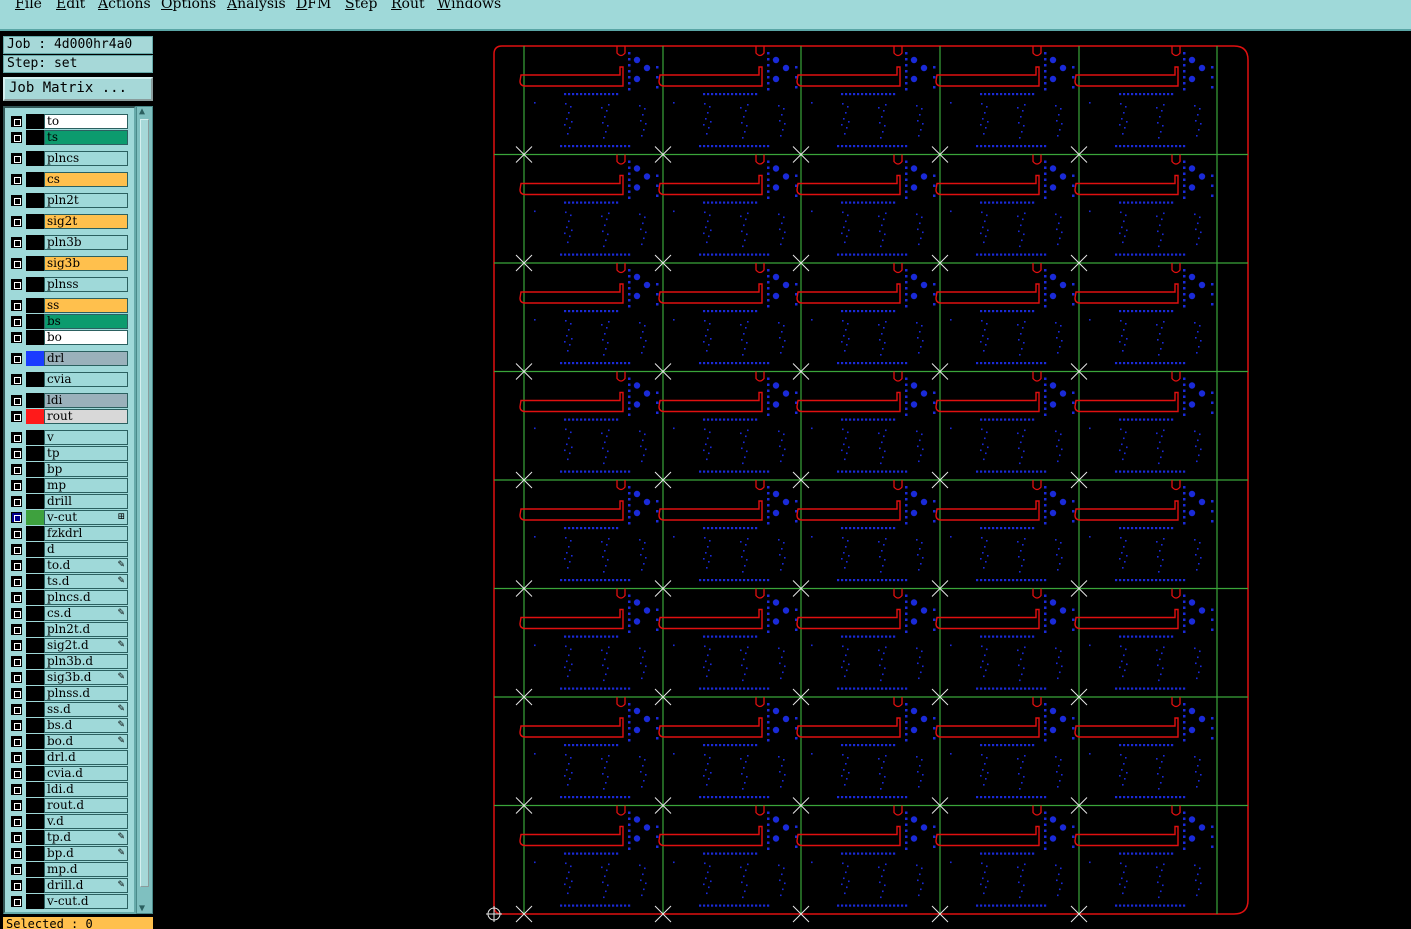 This screenshot has width=1411, height=929. Describe the element at coordinates (86, 677) in the screenshot. I see `layer-name: sig3b.d ✎` at that location.